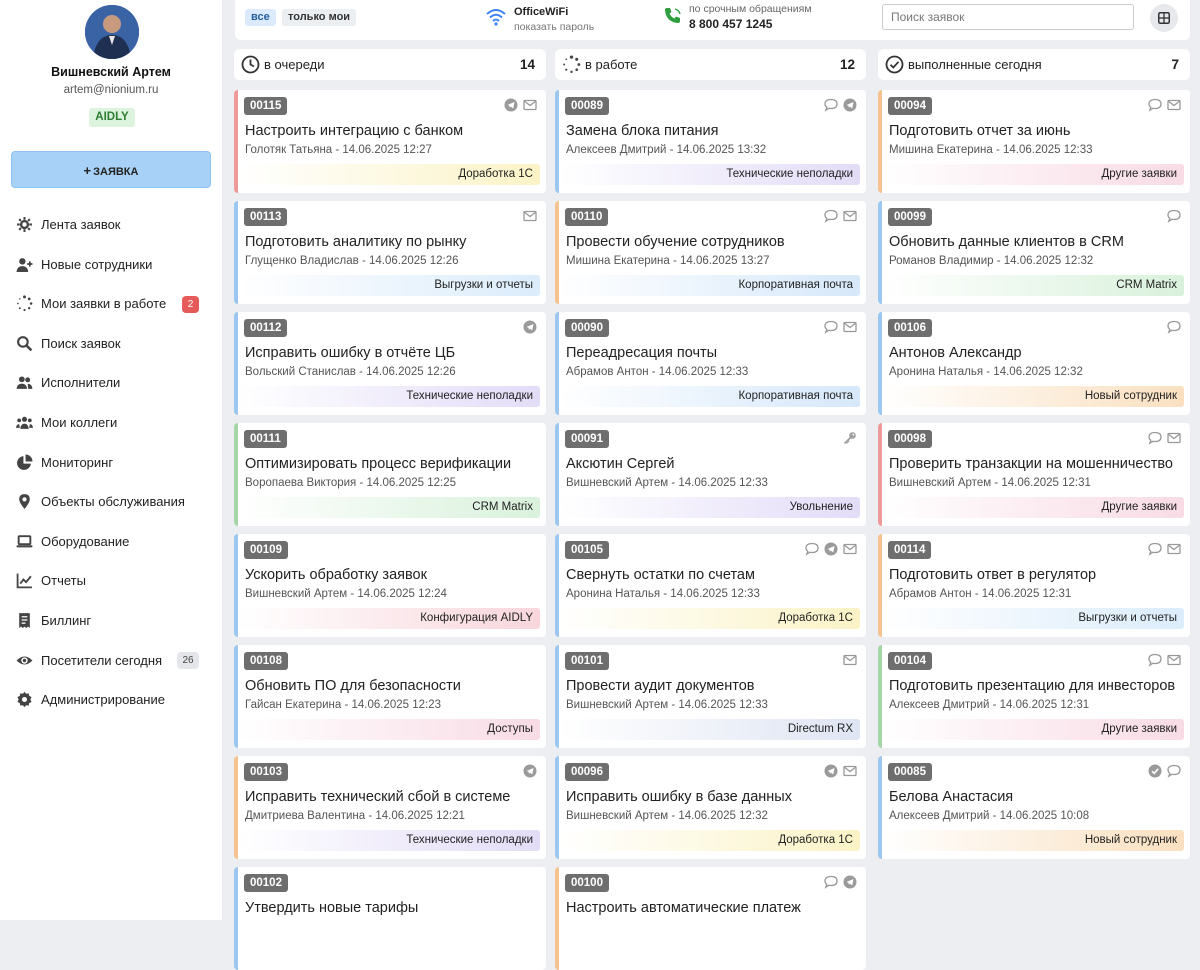  What do you see at coordinates (350, 372) in the screenshot?
I see `request-meta: Вольский Станислав - 14.06.2025 12:26` at bounding box center [350, 372].